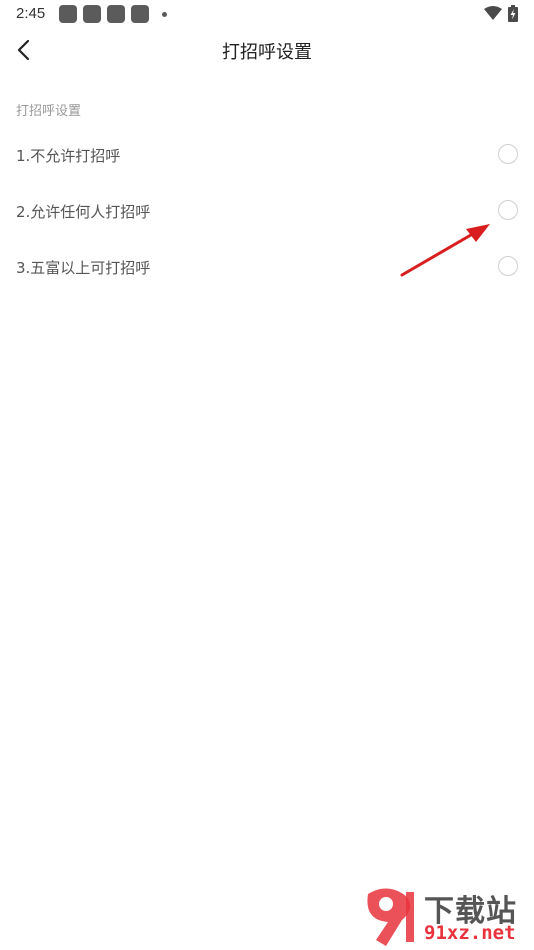 This screenshot has height=950, width=534. Describe the element at coordinates (267, 211) in the screenshot. I see `option-allow-anyone: 2.允许任何人打招呼` at that location.